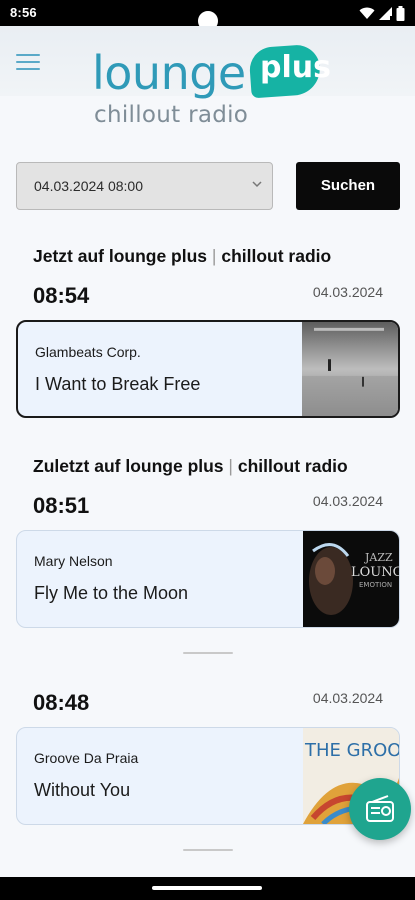 This screenshot has width=415, height=900. What do you see at coordinates (350, 369) in the screenshot?
I see `album-cover-image` at bounding box center [350, 369].